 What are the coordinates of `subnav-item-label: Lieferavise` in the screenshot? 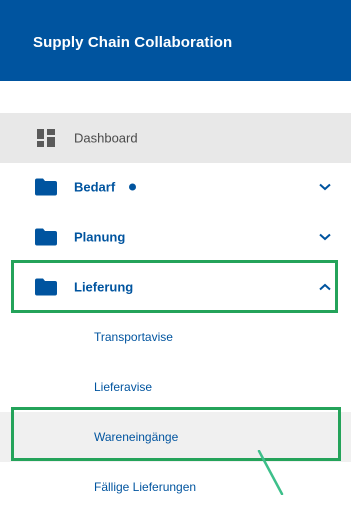 It's located at (123, 387).